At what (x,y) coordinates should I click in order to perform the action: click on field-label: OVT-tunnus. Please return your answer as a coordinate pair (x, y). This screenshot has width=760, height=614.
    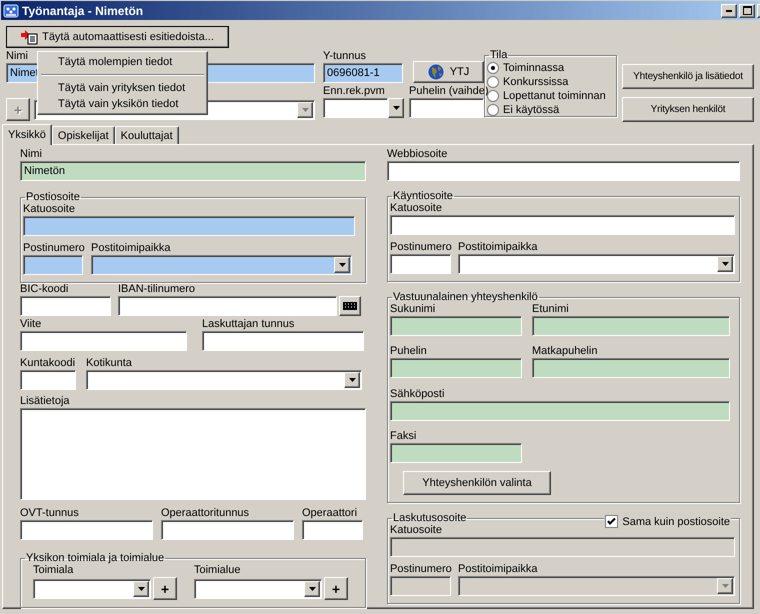
    Looking at the image, I should click on (49, 513).